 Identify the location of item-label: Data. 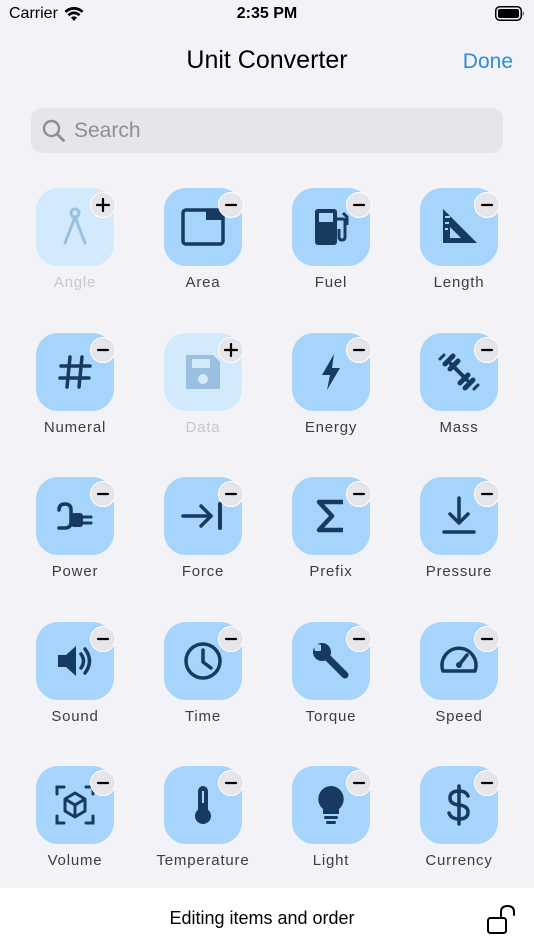
(203, 427).